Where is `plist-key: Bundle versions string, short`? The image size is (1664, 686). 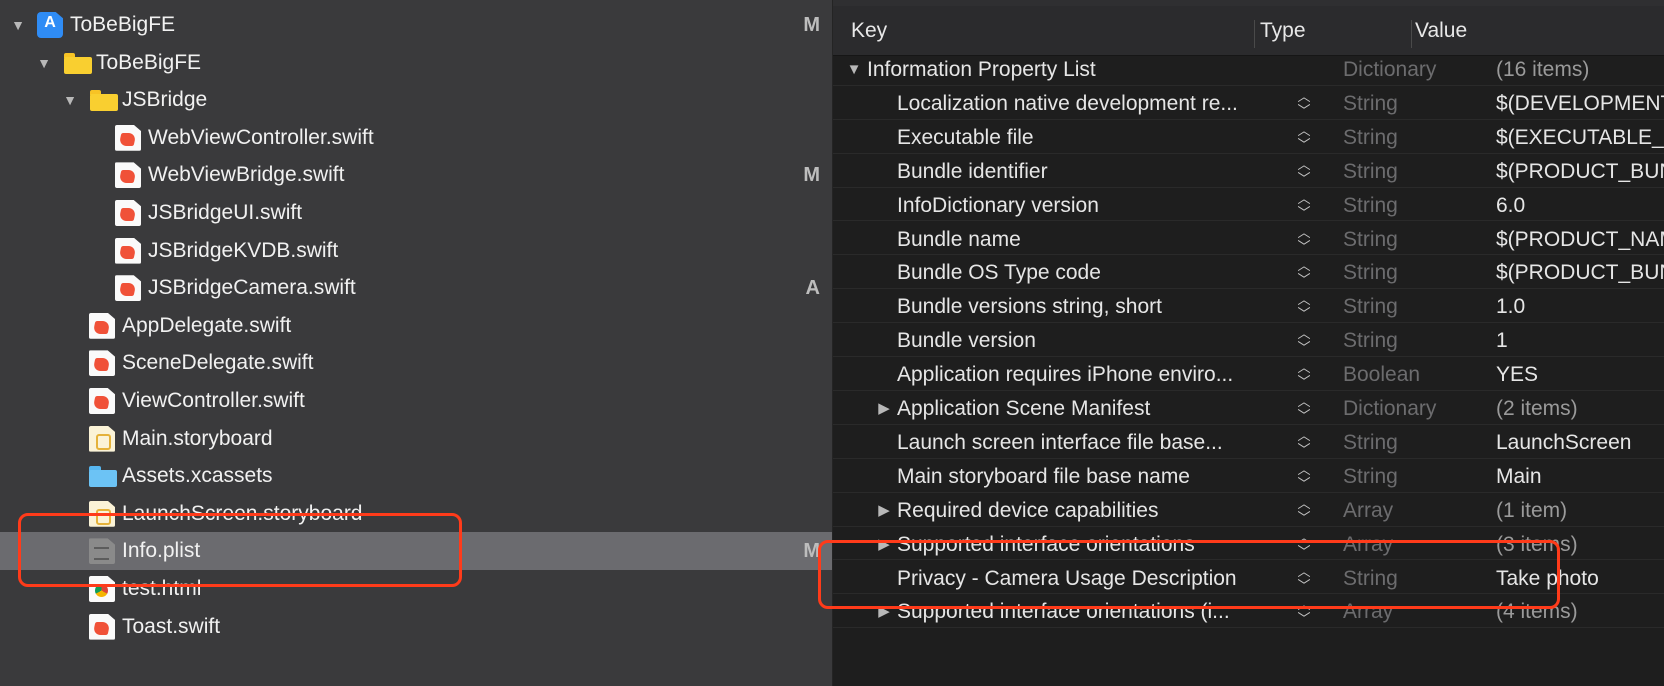
plist-key: Bundle versions string, short is located at coordinates (1094, 307).